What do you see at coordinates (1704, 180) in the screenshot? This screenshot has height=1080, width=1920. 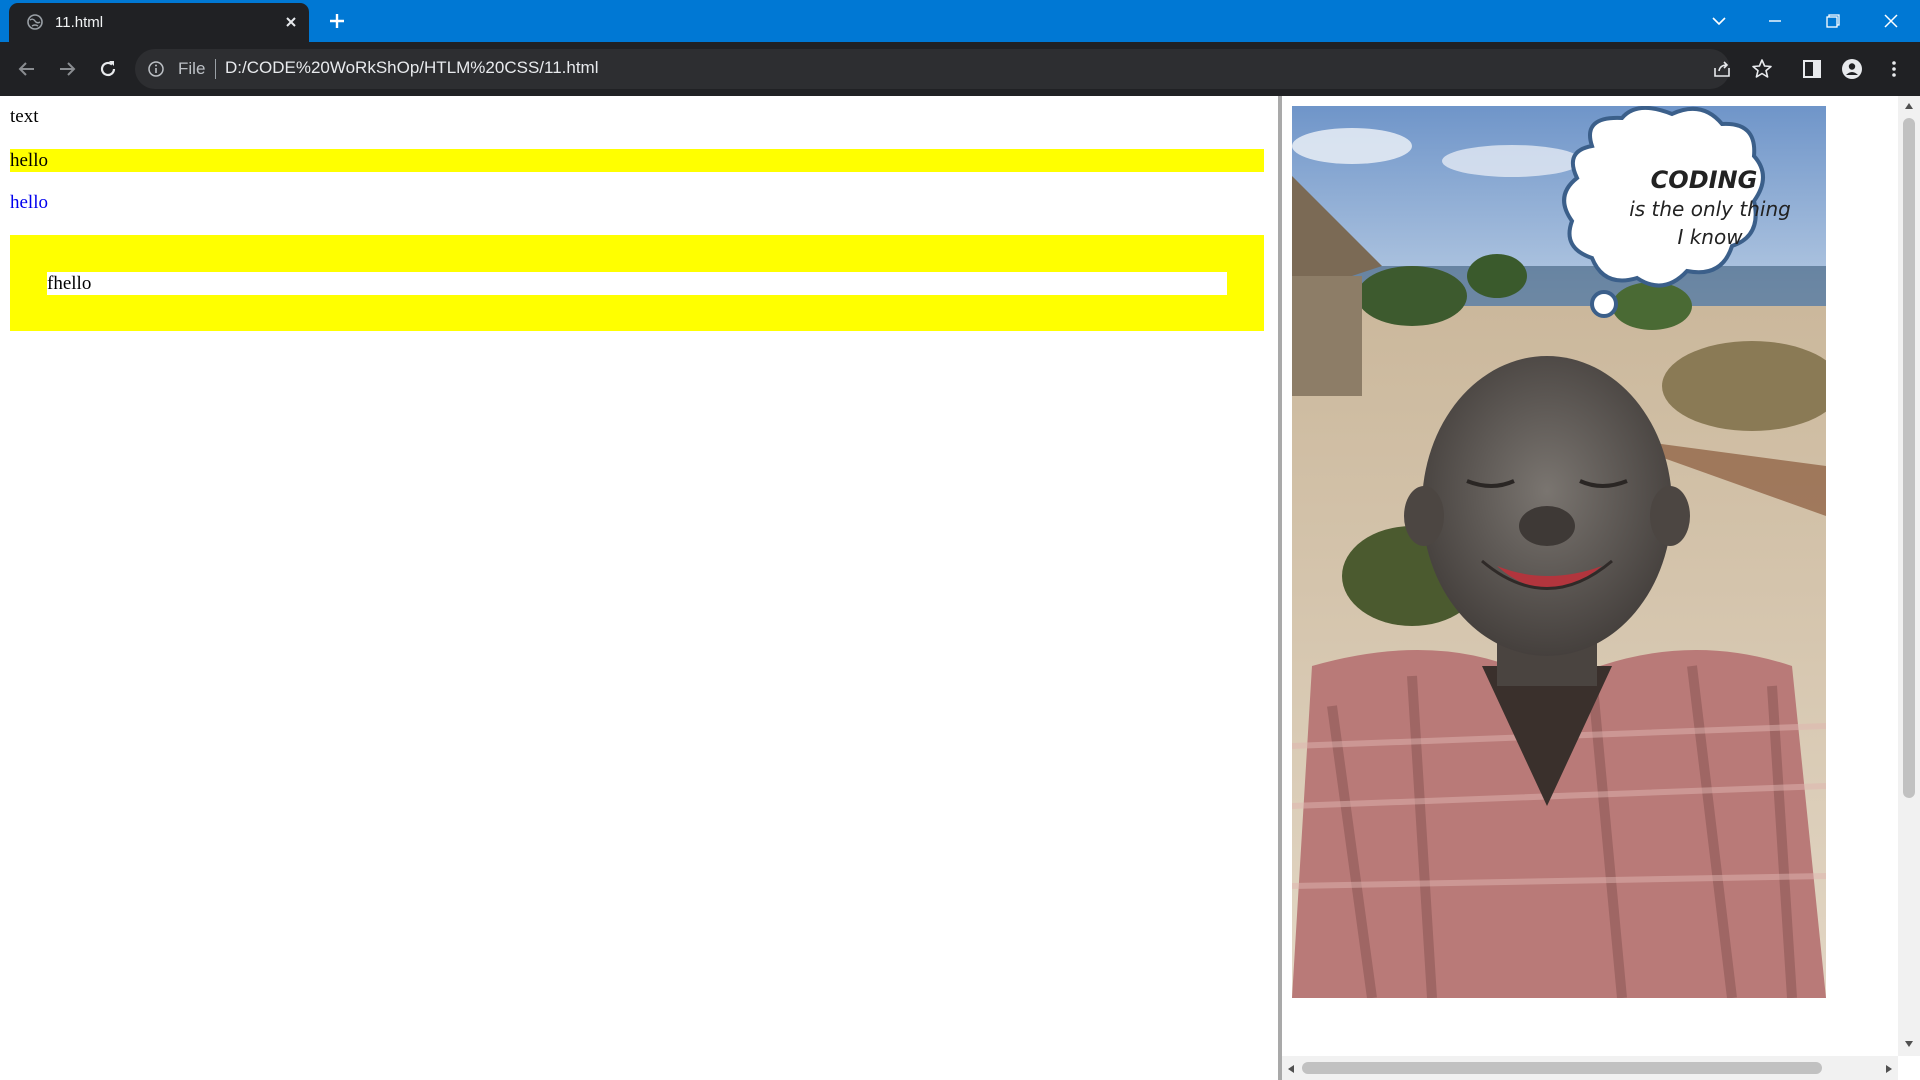 I see `bubble-line-1: CODING` at bounding box center [1704, 180].